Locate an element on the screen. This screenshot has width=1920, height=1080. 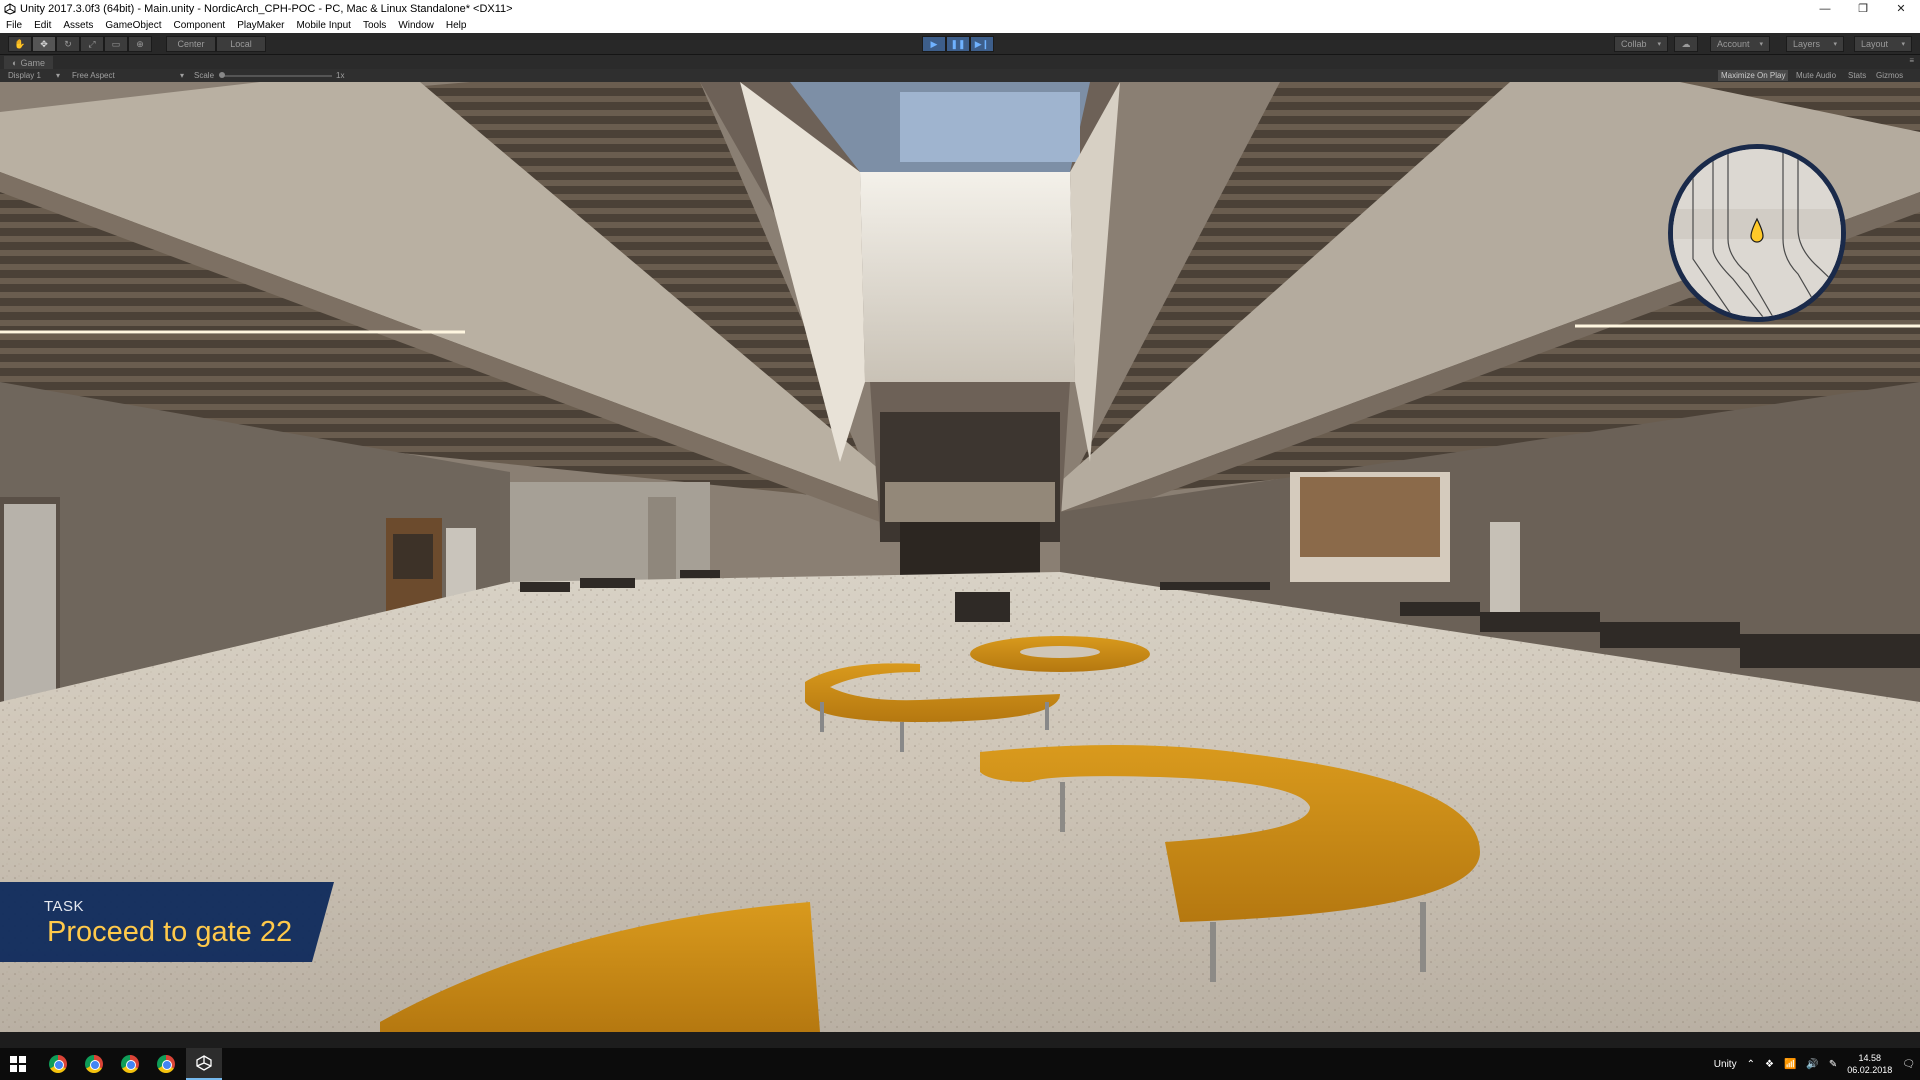
game-tab-label: Game is located at coordinates (32, 62).